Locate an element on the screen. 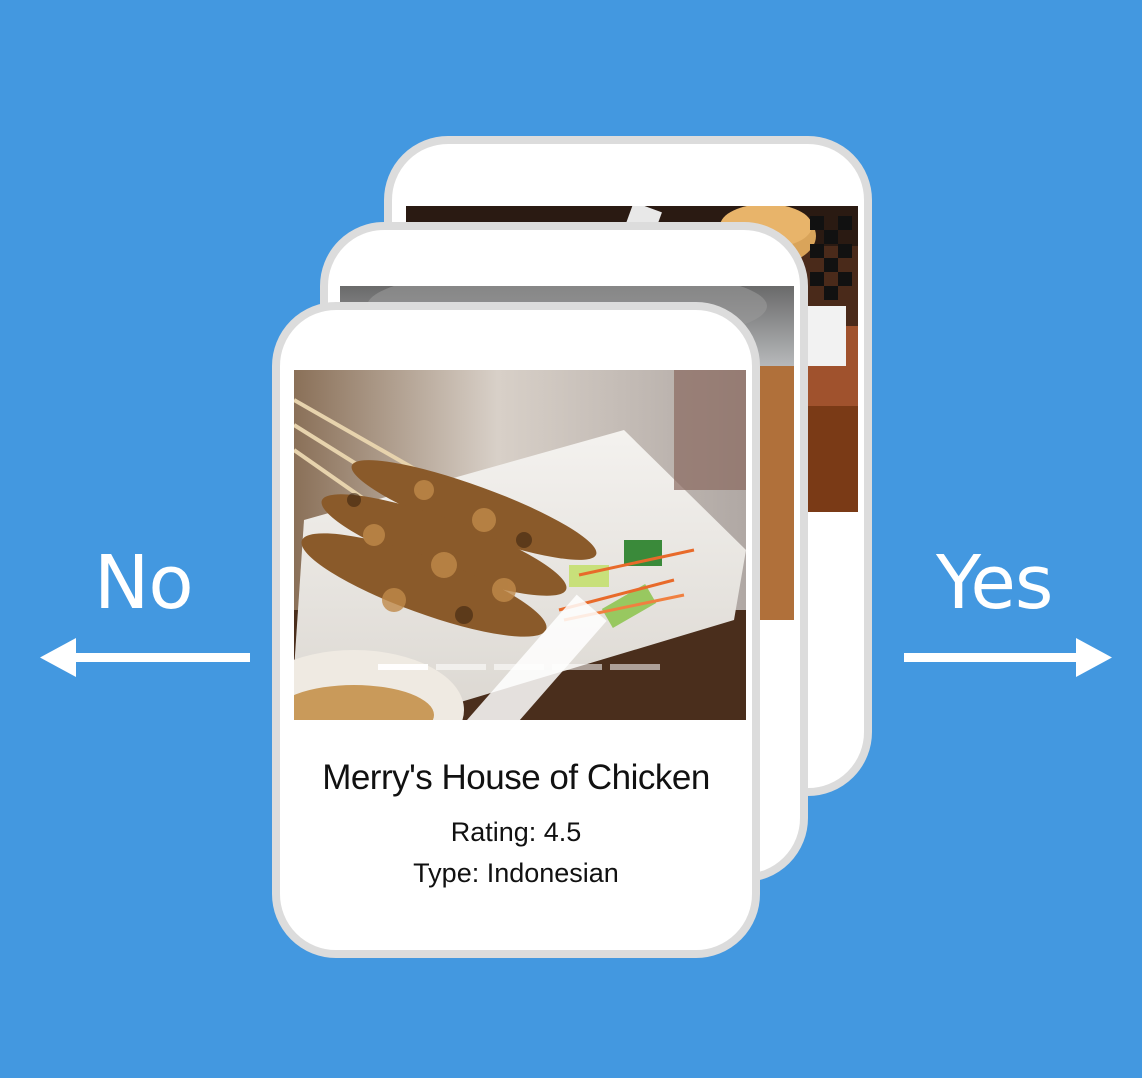  restaurant-name: Merry's House of Chicken is located at coordinates (516, 777).